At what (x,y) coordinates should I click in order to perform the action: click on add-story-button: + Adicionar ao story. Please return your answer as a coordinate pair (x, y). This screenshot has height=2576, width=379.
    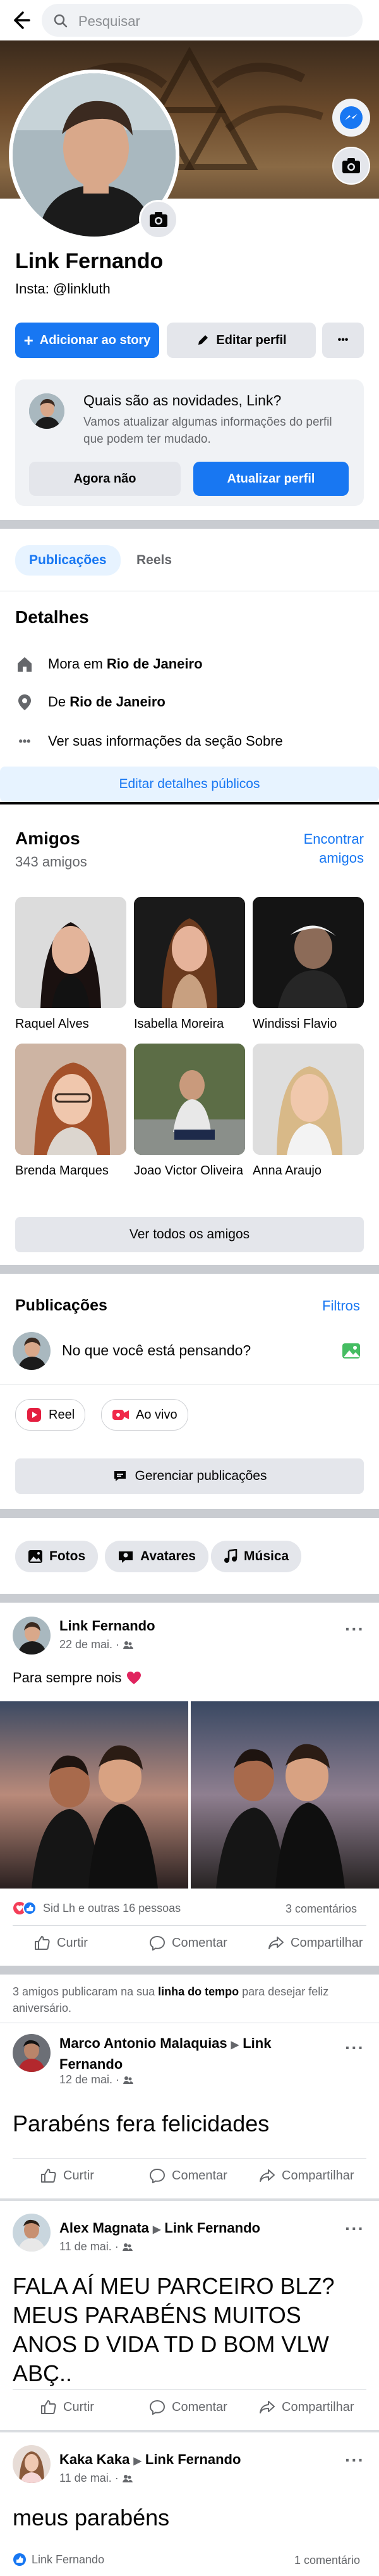
    Looking at the image, I should click on (87, 340).